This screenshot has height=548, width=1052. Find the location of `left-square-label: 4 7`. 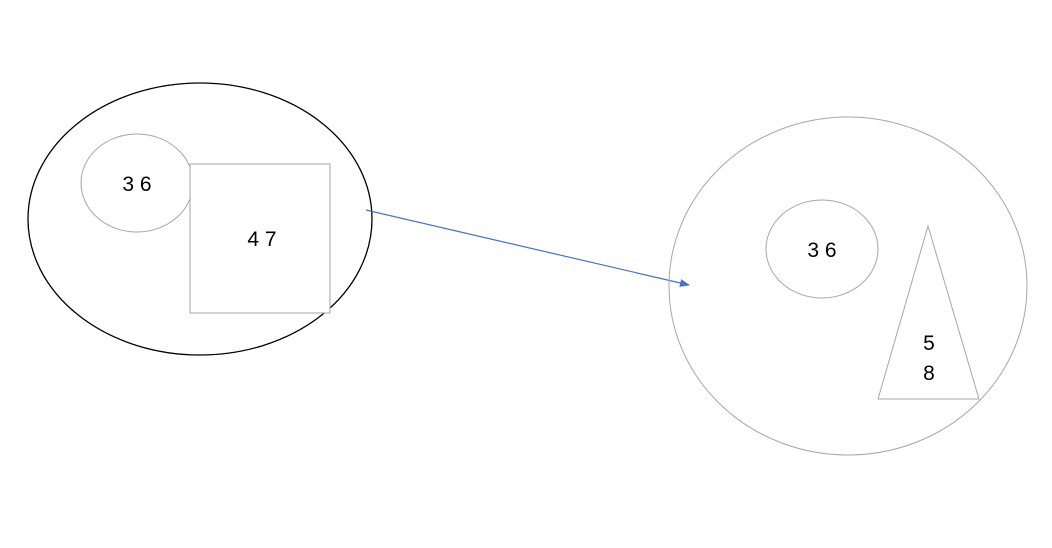

left-square-label: 4 7 is located at coordinates (261, 239).